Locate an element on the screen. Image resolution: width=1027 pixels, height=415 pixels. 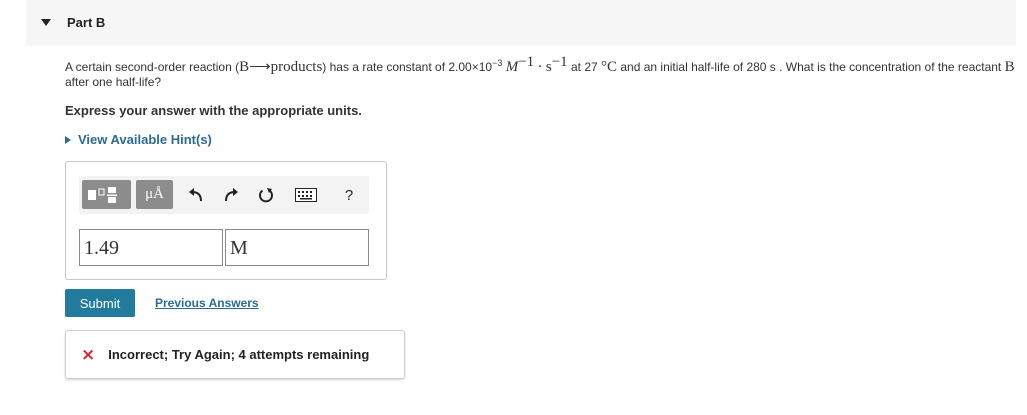
expand-triangle-icon is located at coordinates (68, 139).